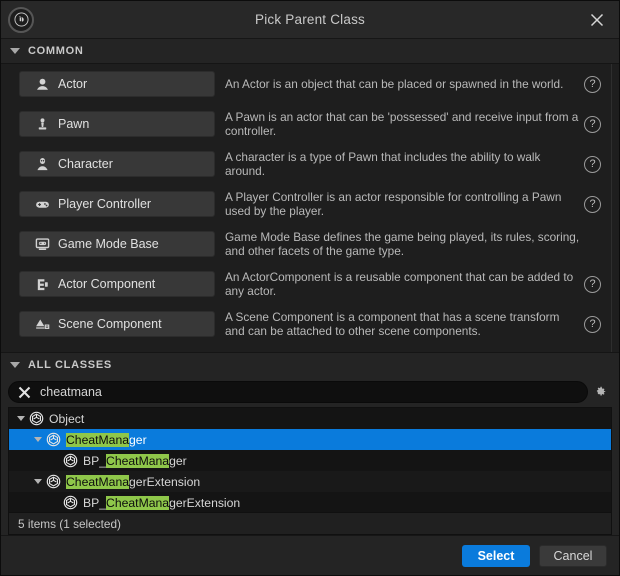 Image resolution: width=620 pixels, height=576 pixels. I want to click on window-title: Pick Parent Class, so click(310, 19).